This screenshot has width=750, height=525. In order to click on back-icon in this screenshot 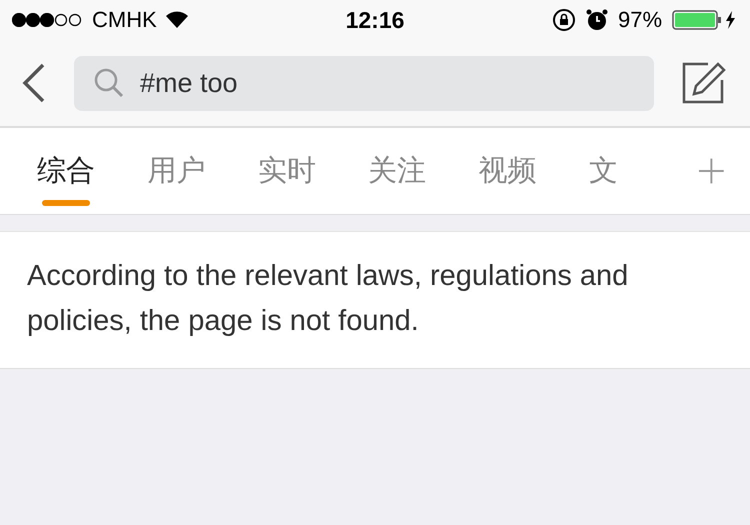, I will do `click(34, 83)`.